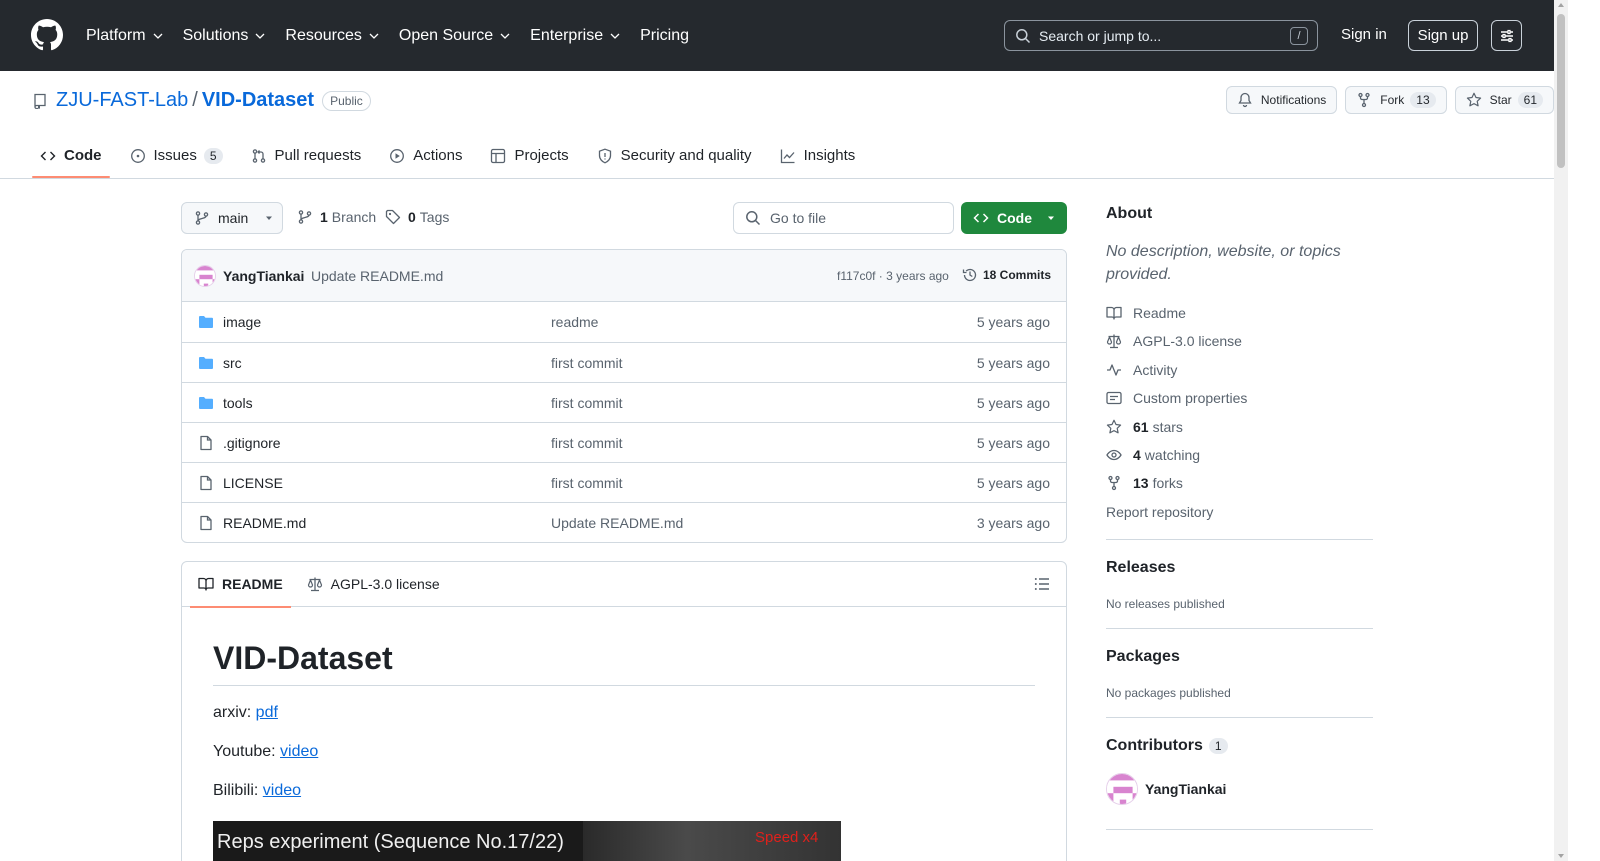  Describe the element at coordinates (1167, 427) in the screenshot. I see `stars-label: stars` at that location.